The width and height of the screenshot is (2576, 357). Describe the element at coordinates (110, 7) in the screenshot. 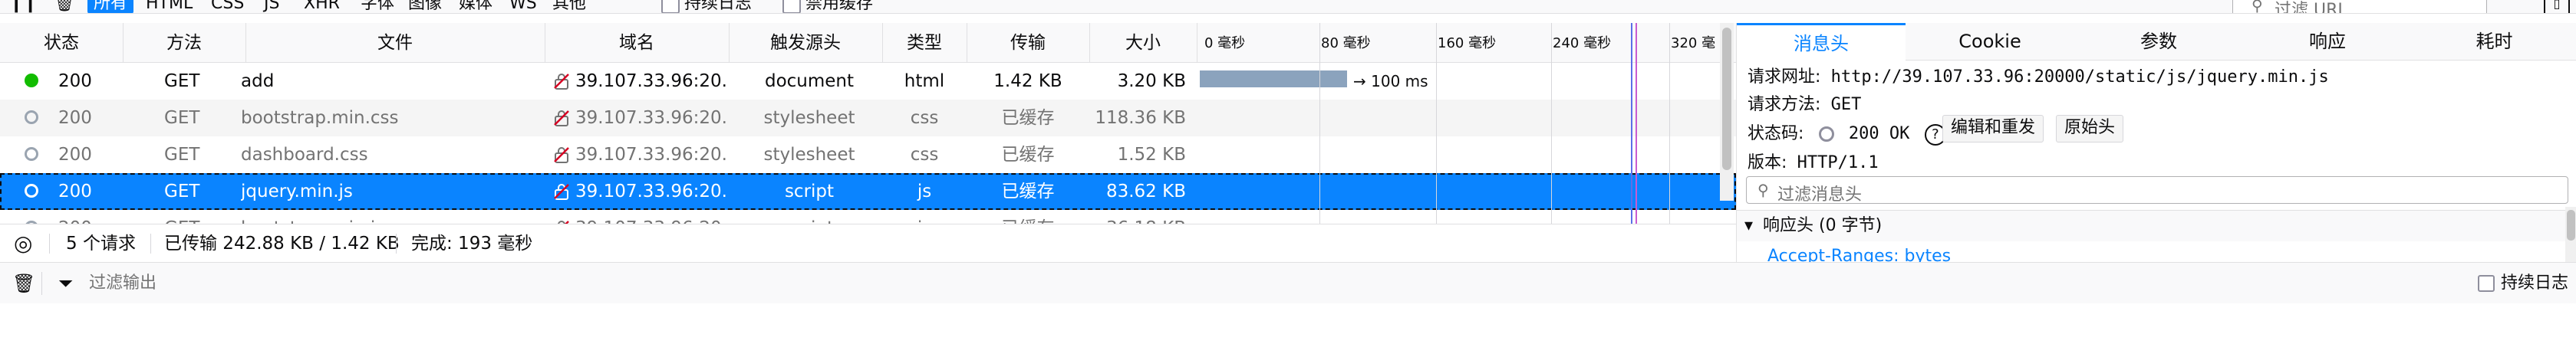

I see `filter-tab-all: 所有` at that location.